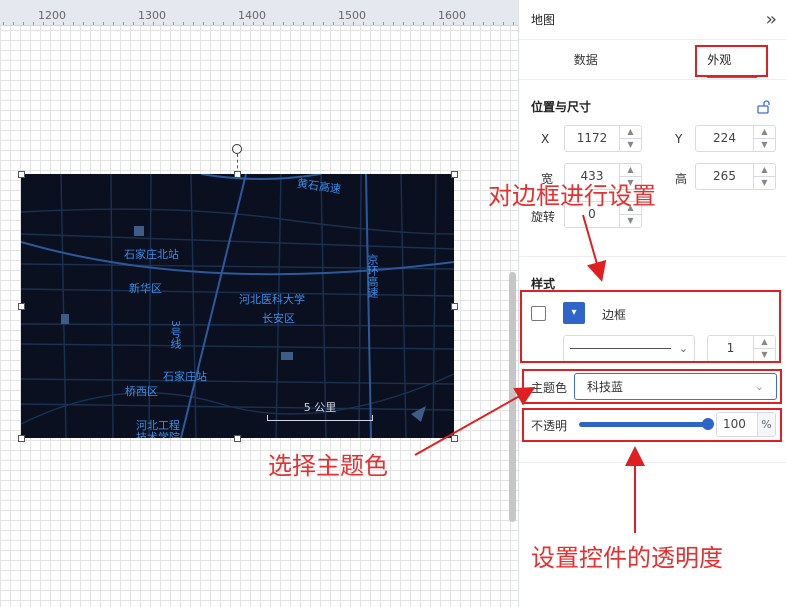 This screenshot has width=786, height=607. I want to click on rotate-handle, so click(237, 149).